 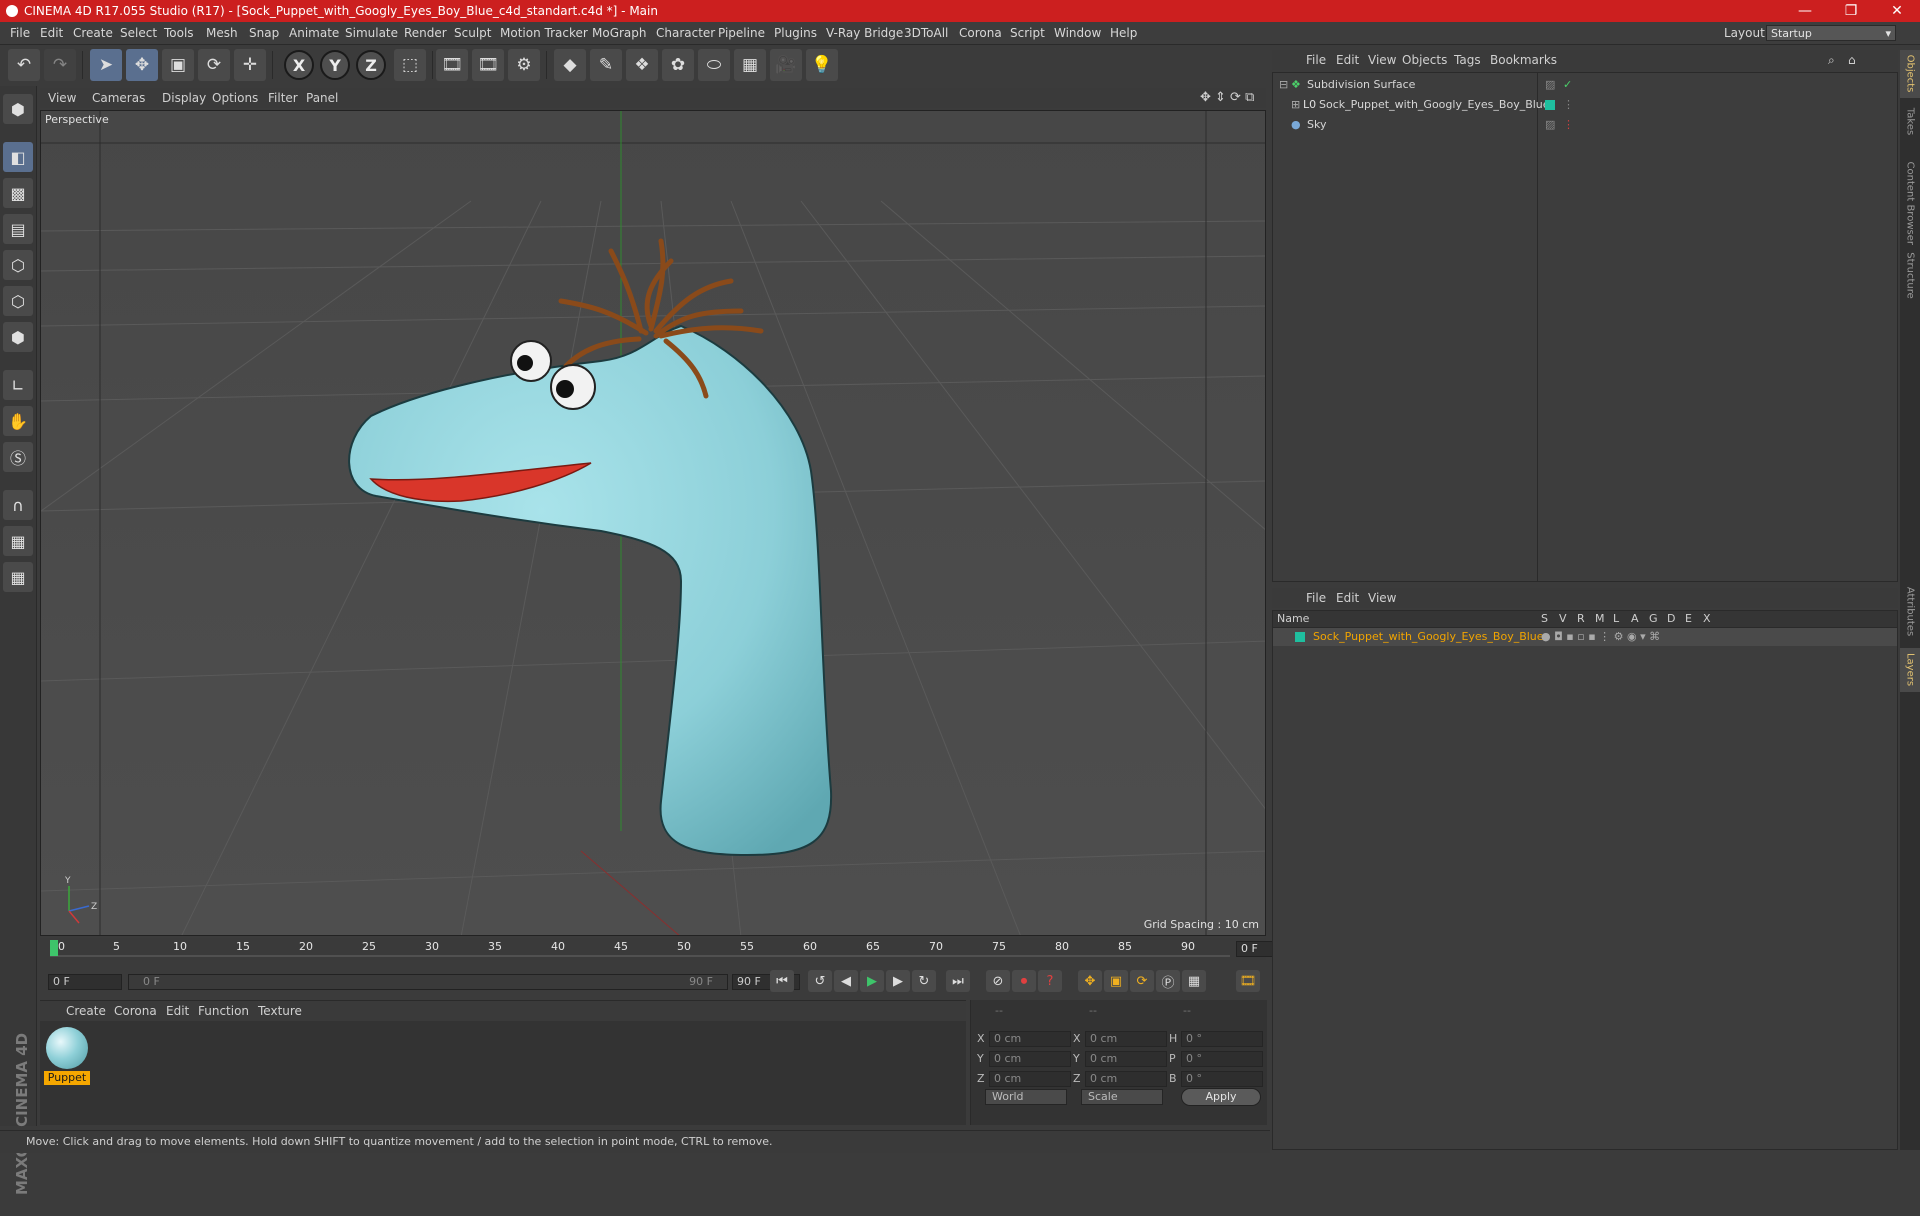 I want to click on object-name: Subdivision Surface, so click(x=1361, y=85).